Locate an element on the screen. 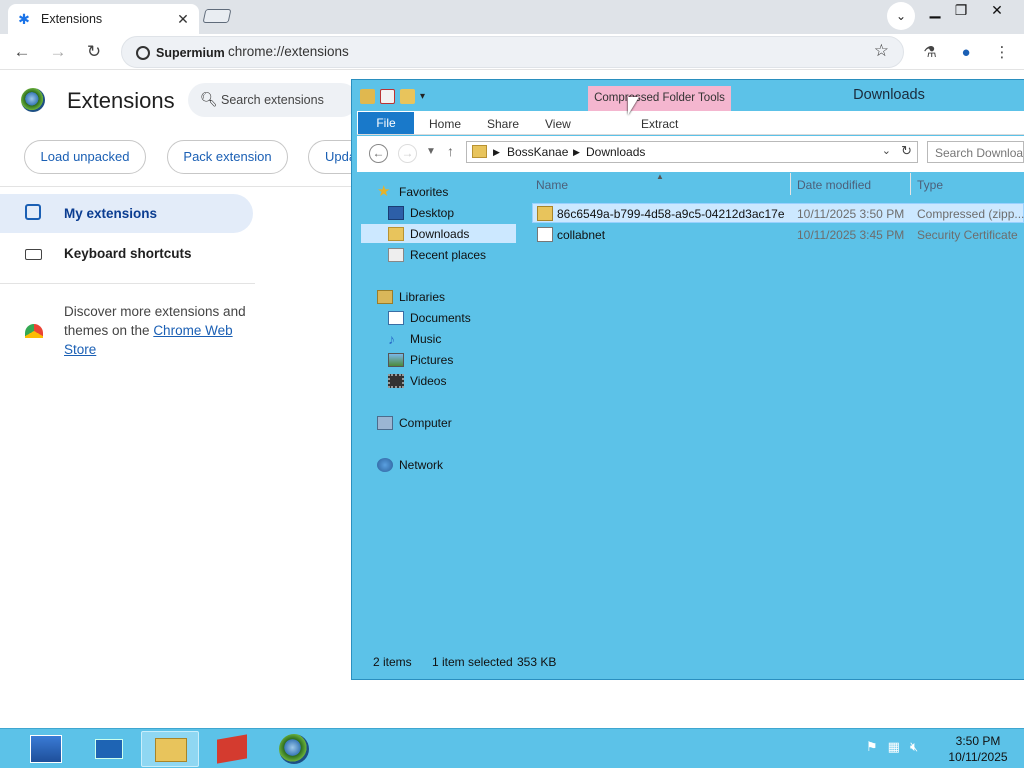 This screenshot has height=768, width=1024. sidebar-item-my-extensions: My extensions is located at coordinates (126, 213).